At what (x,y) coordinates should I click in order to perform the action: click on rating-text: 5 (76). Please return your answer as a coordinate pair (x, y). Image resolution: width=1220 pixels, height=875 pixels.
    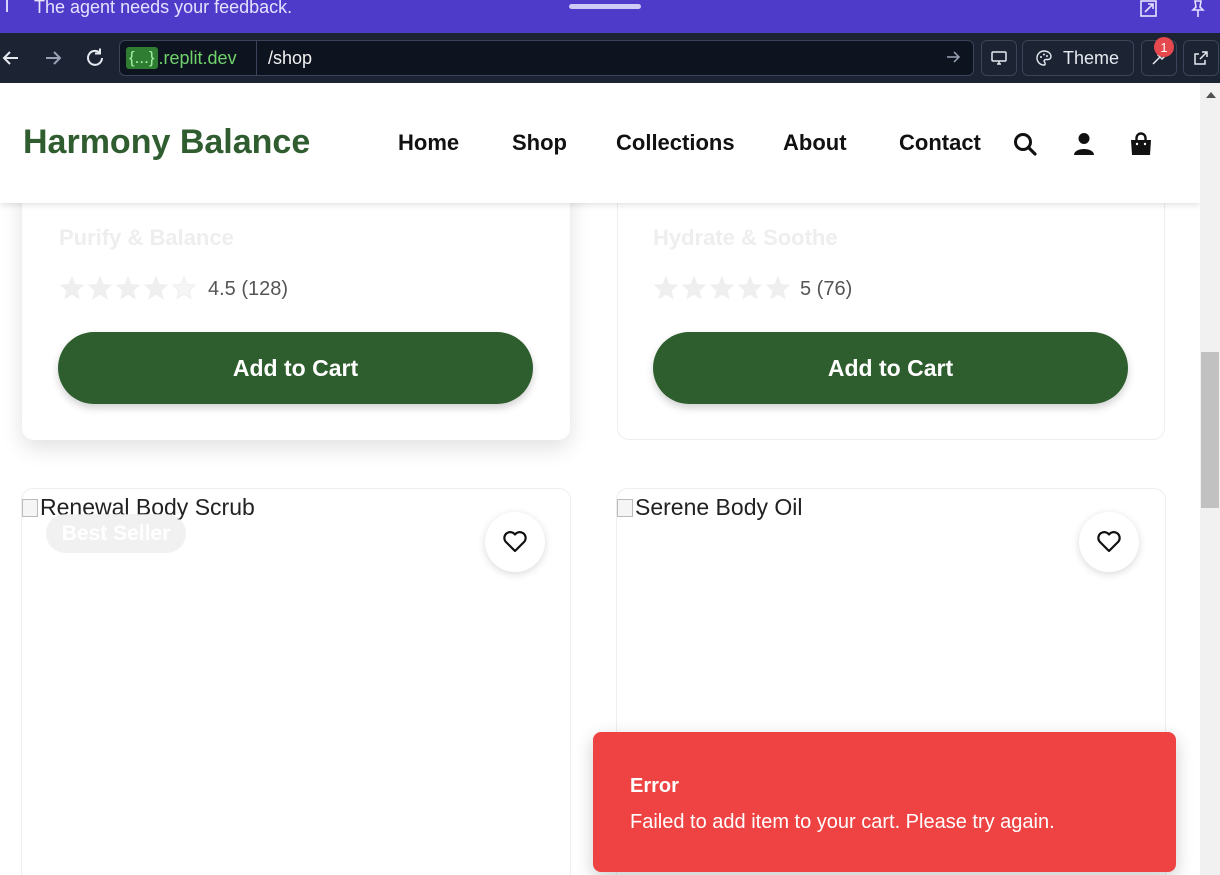
    Looking at the image, I should click on (826, 289).